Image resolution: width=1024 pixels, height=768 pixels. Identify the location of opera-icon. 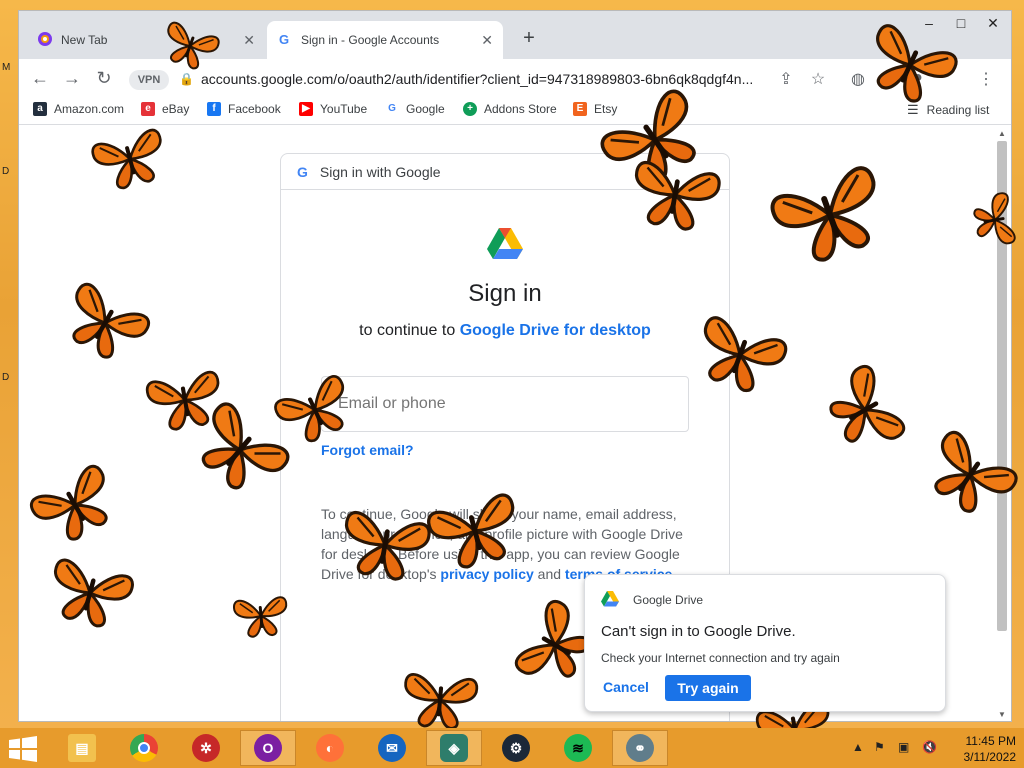
(45, 40).